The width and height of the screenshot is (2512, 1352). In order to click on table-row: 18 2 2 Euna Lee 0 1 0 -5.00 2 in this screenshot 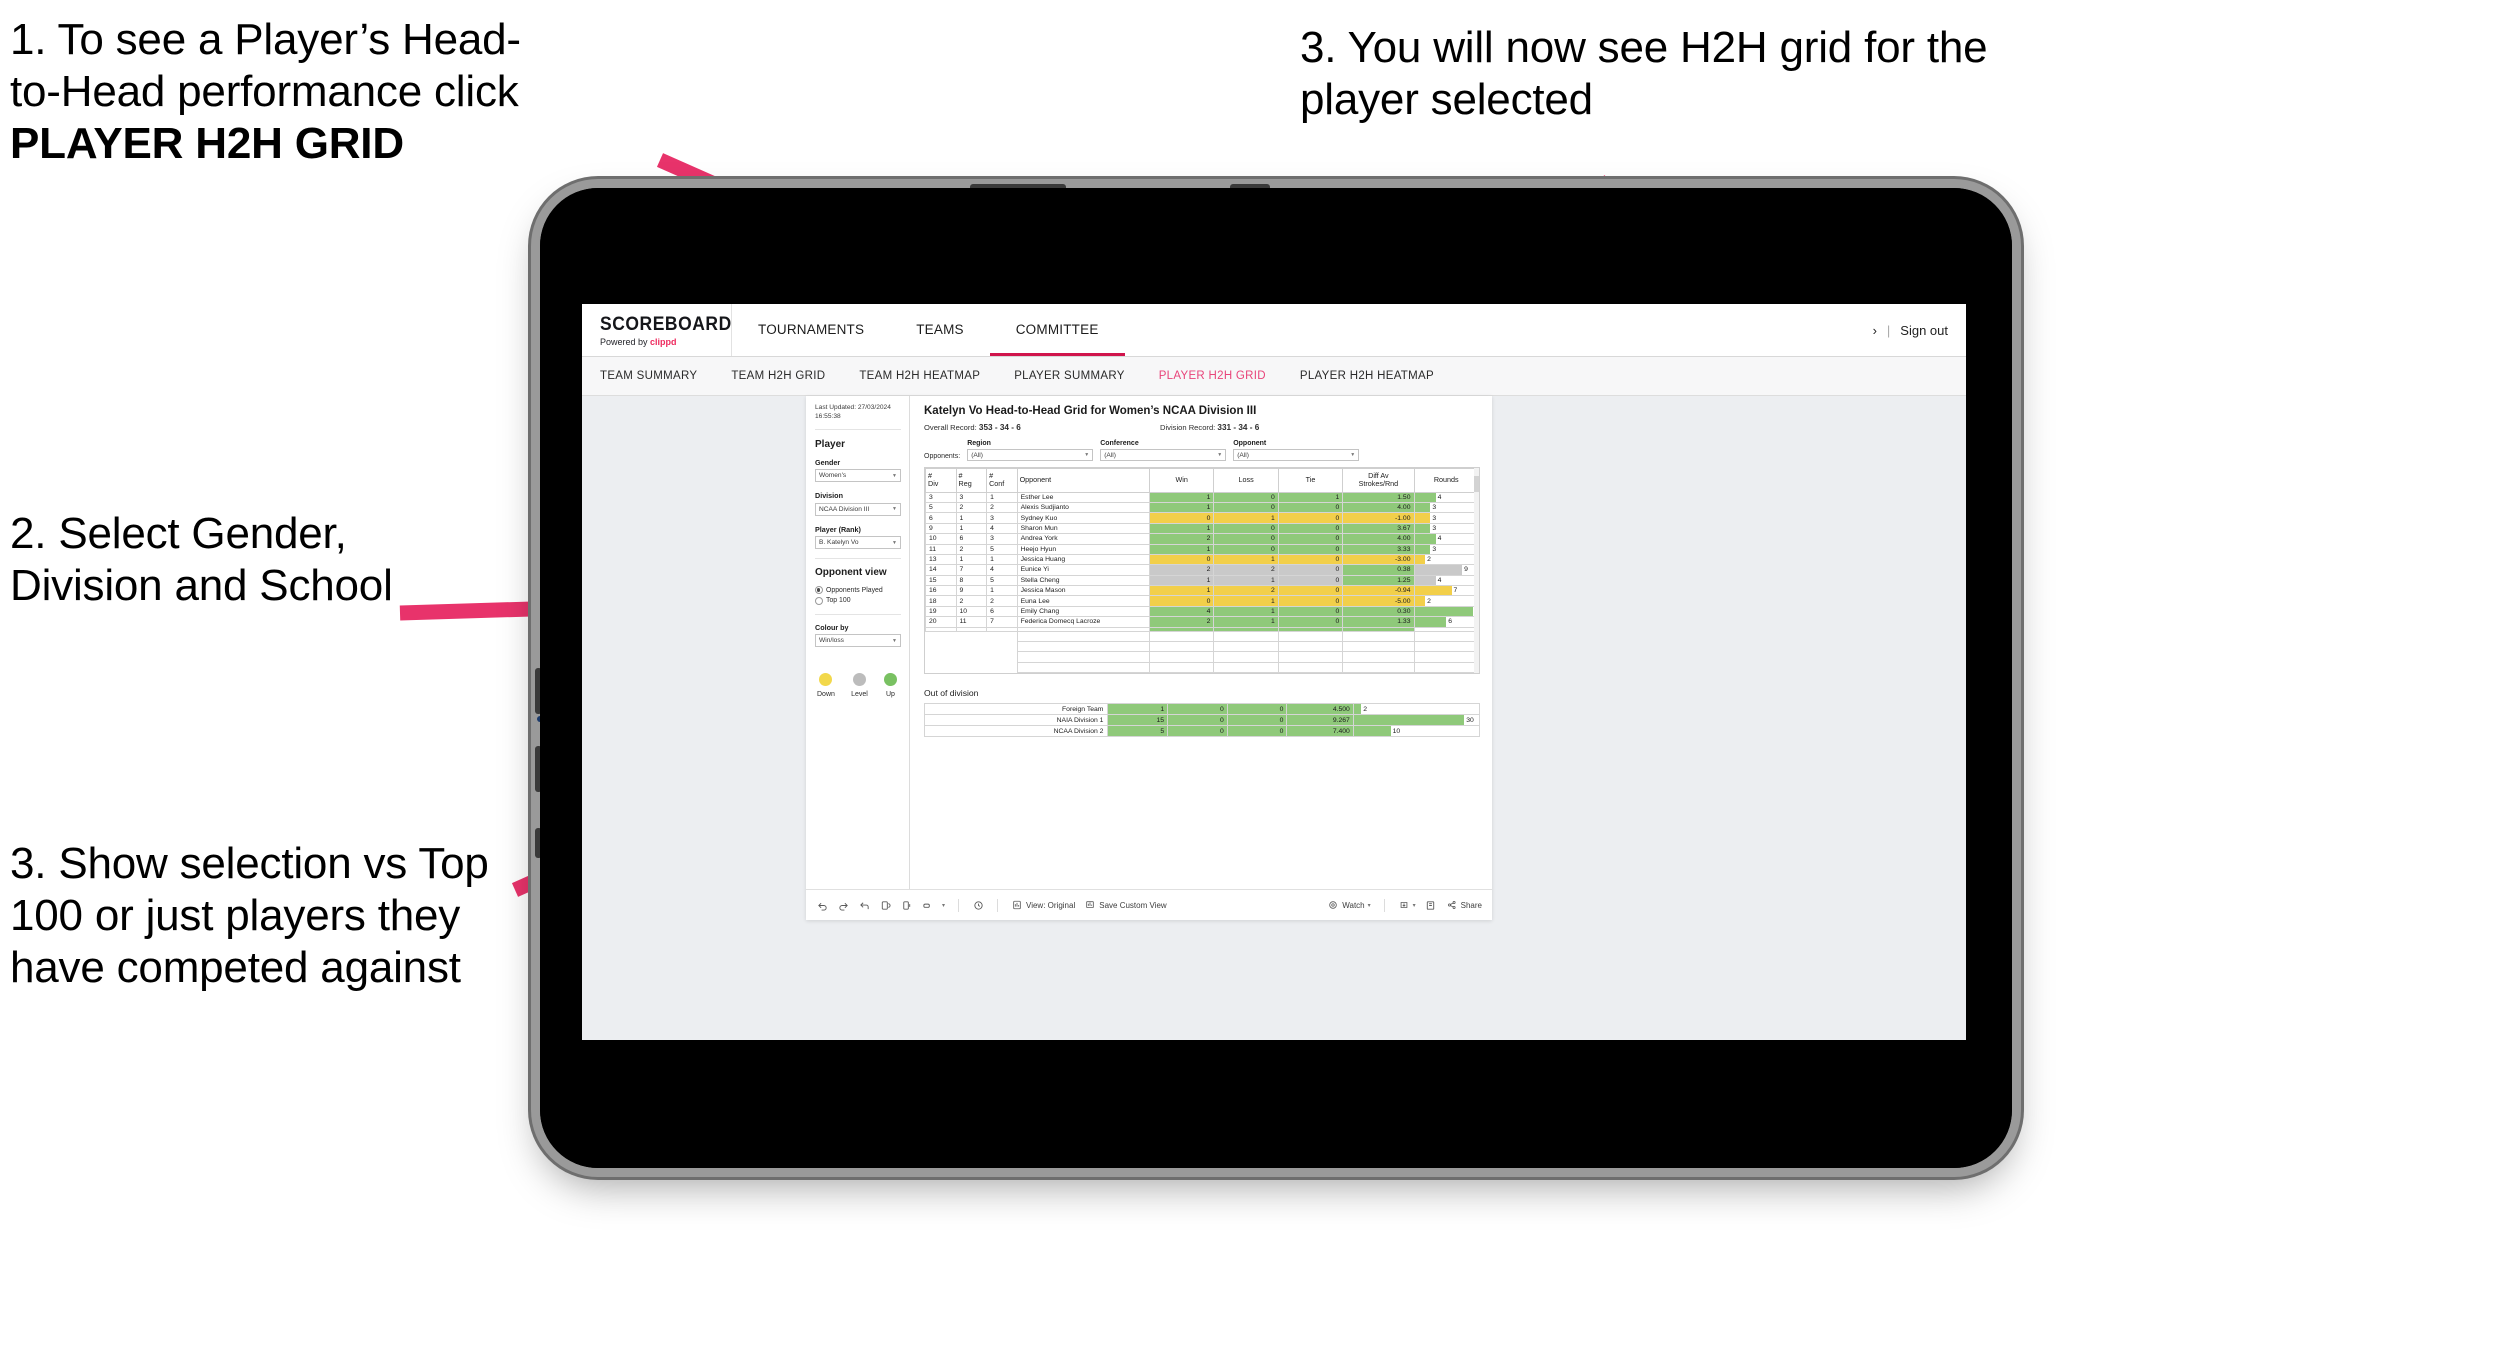, I will do `click(1202, 601)`.